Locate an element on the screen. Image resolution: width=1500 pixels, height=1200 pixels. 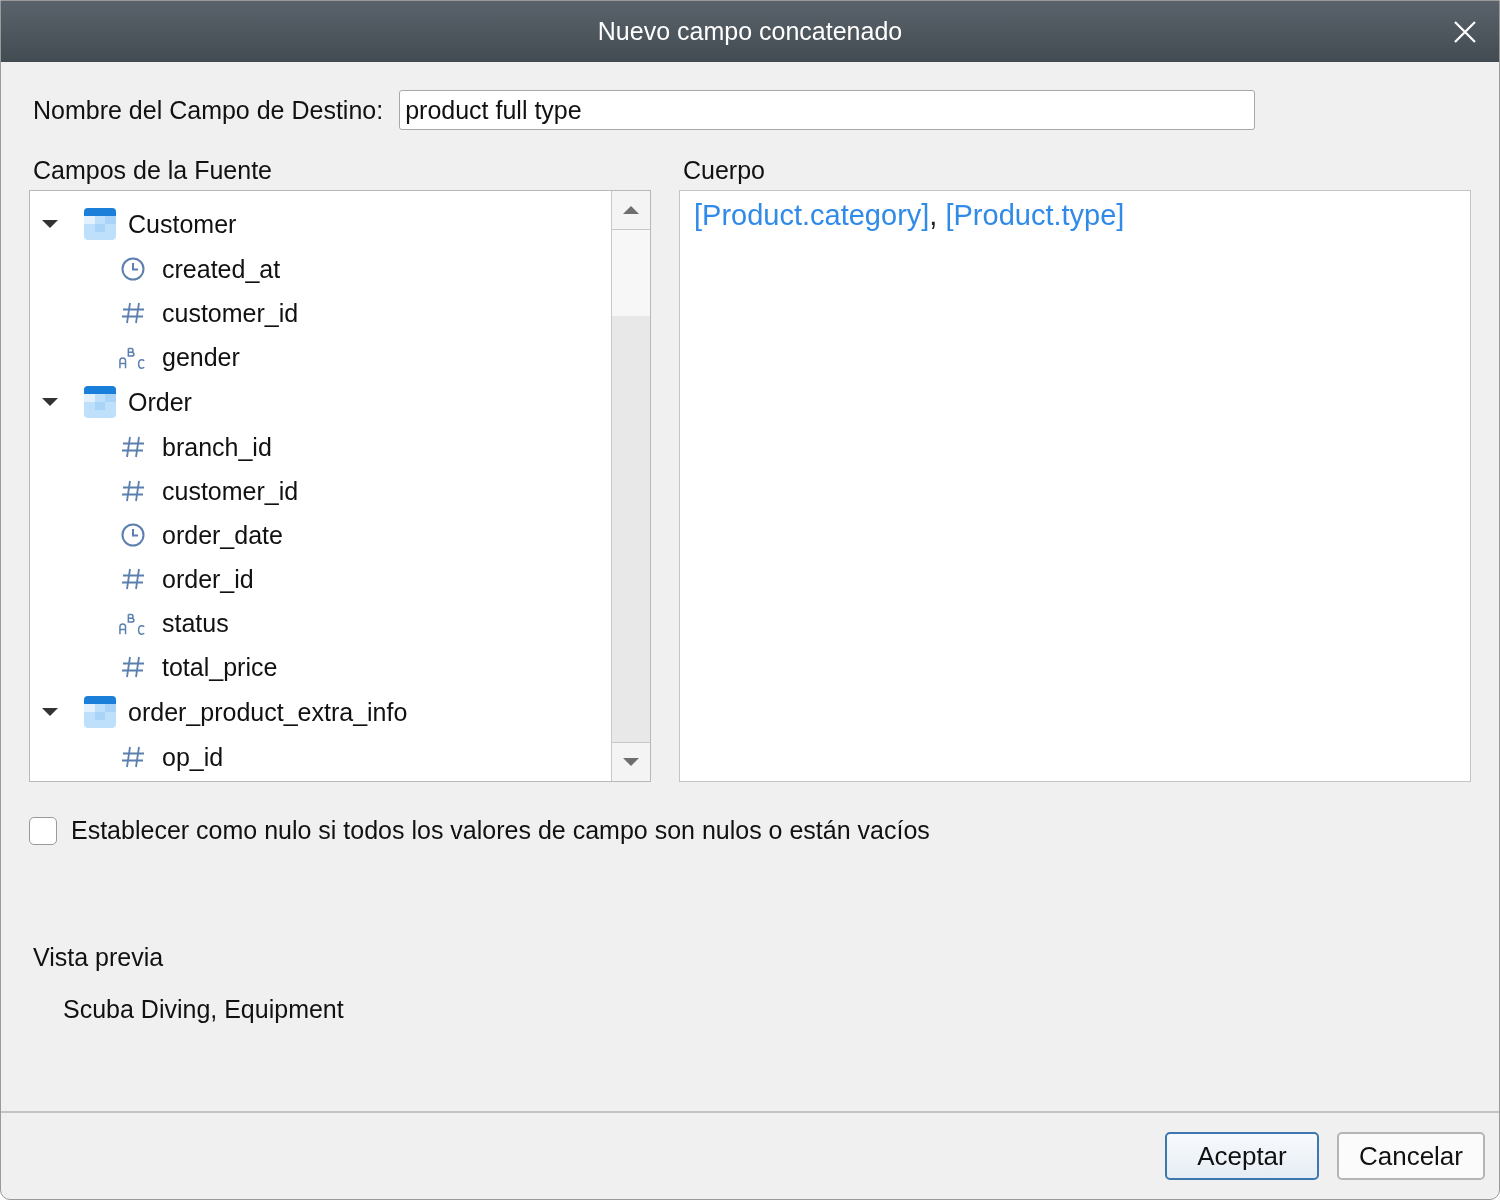
tree-item: Order is located at coordinates (160, 402).